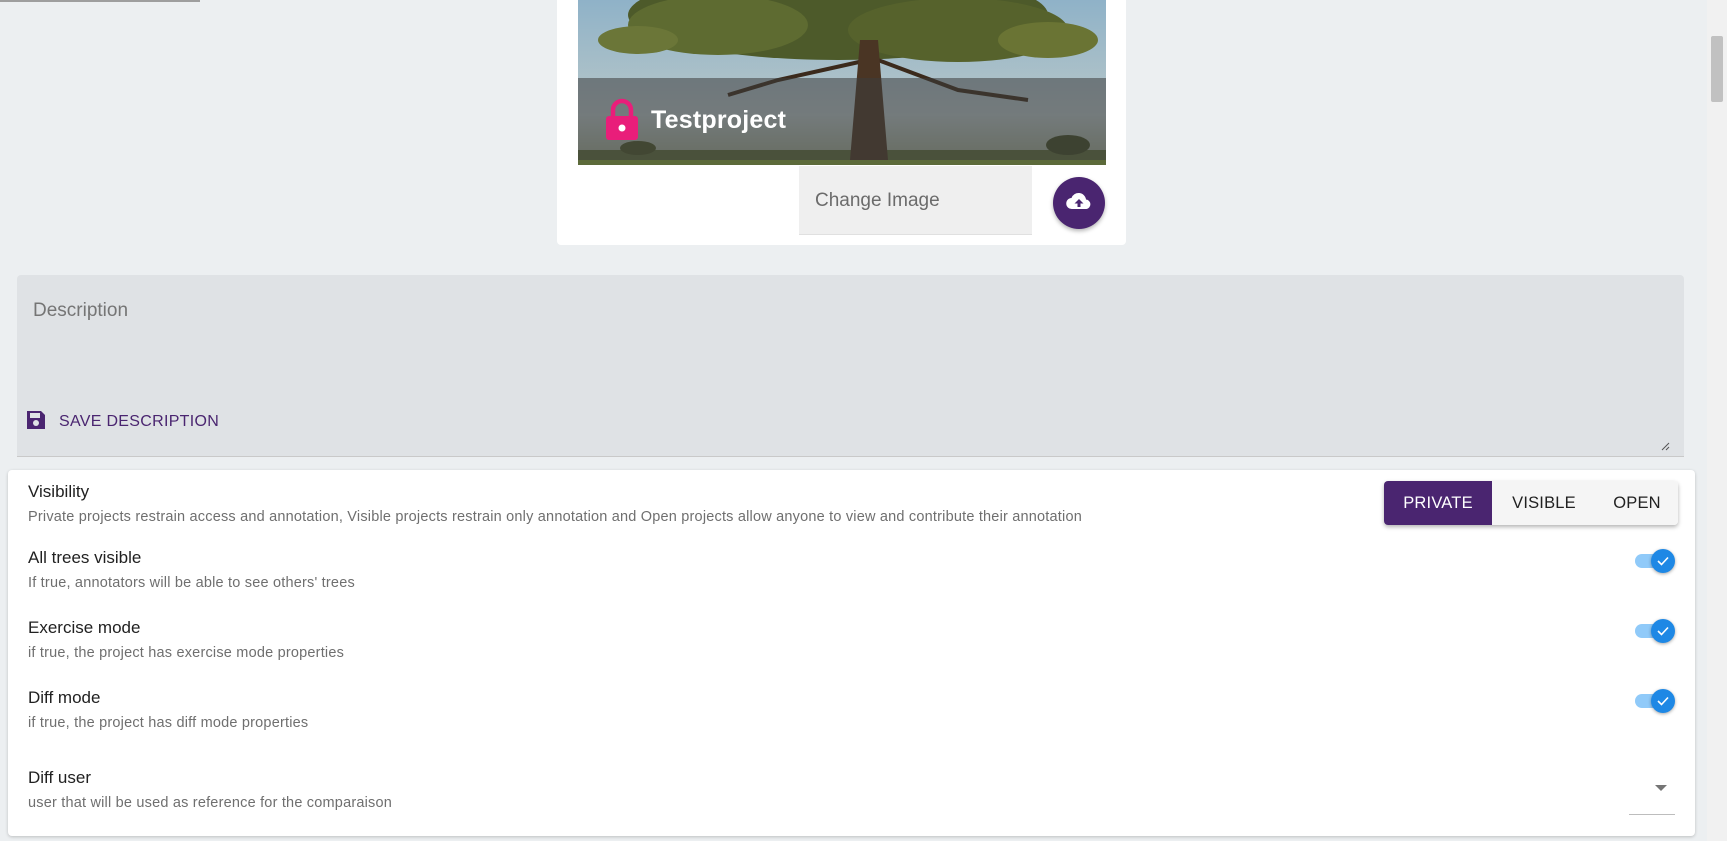 This screenshot has height=841, width=1727. I want to click on all-trees-visible-title: All trees visible, so click(85, 557).